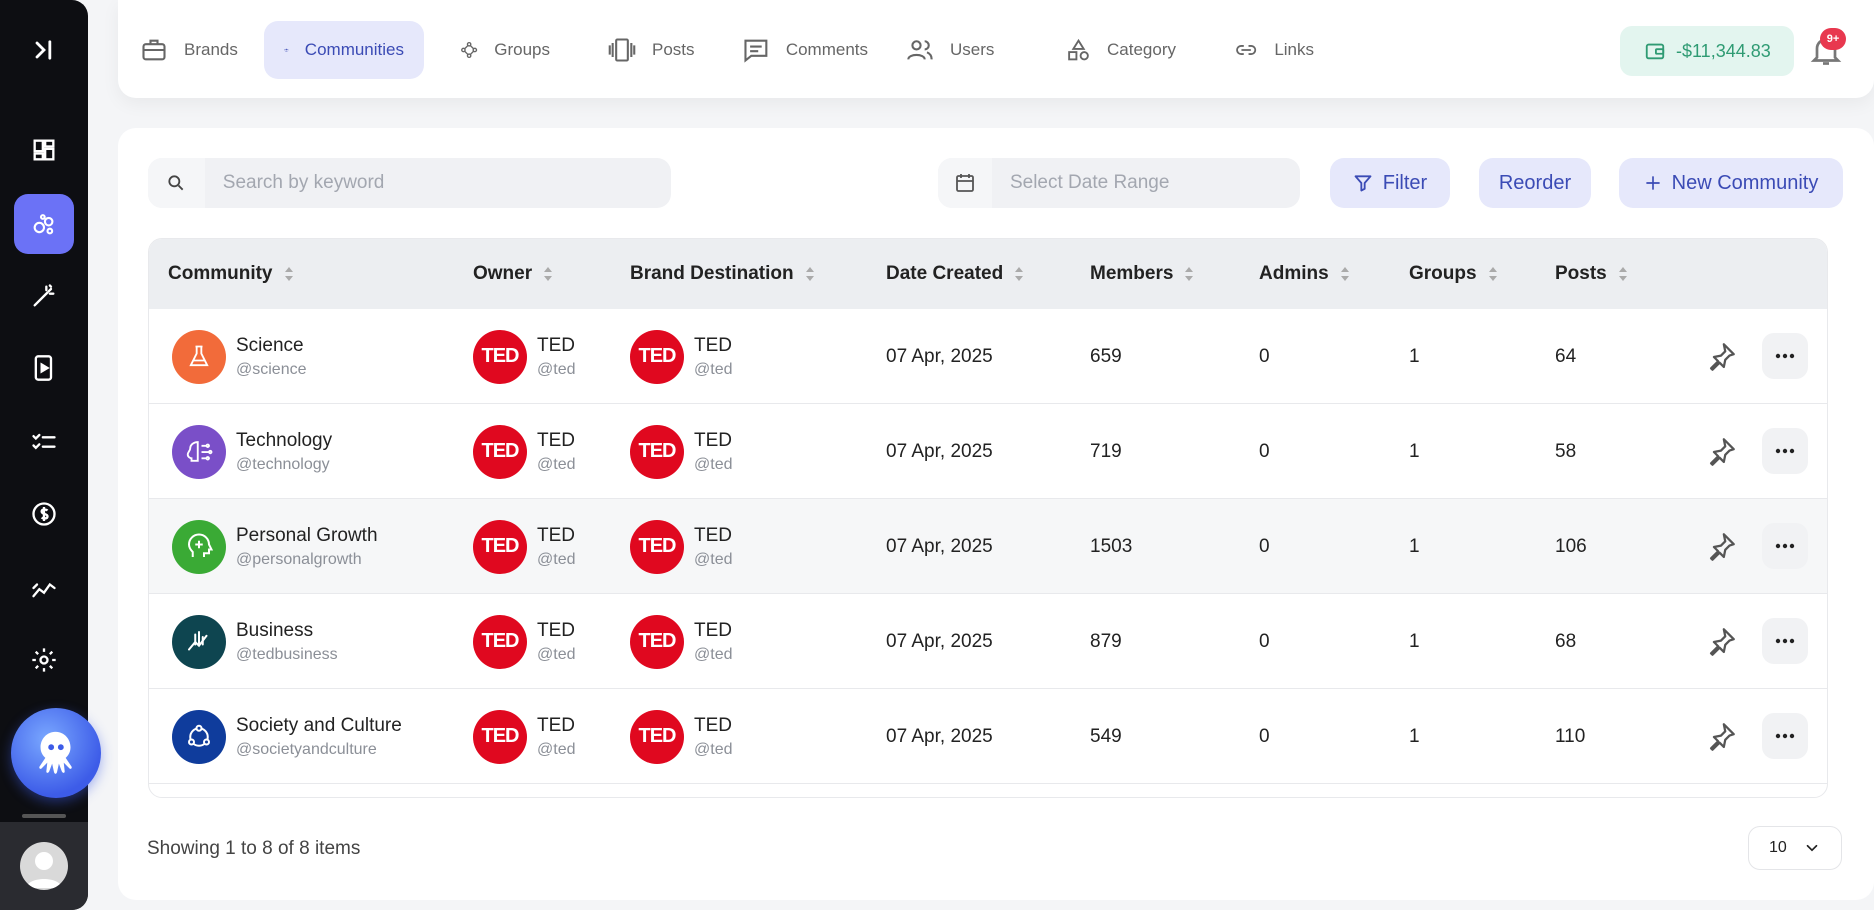  What do you see at coordinates (154, 50) in the screenshot?
I see `briefcase-icon` at bounding box center [154, 50].